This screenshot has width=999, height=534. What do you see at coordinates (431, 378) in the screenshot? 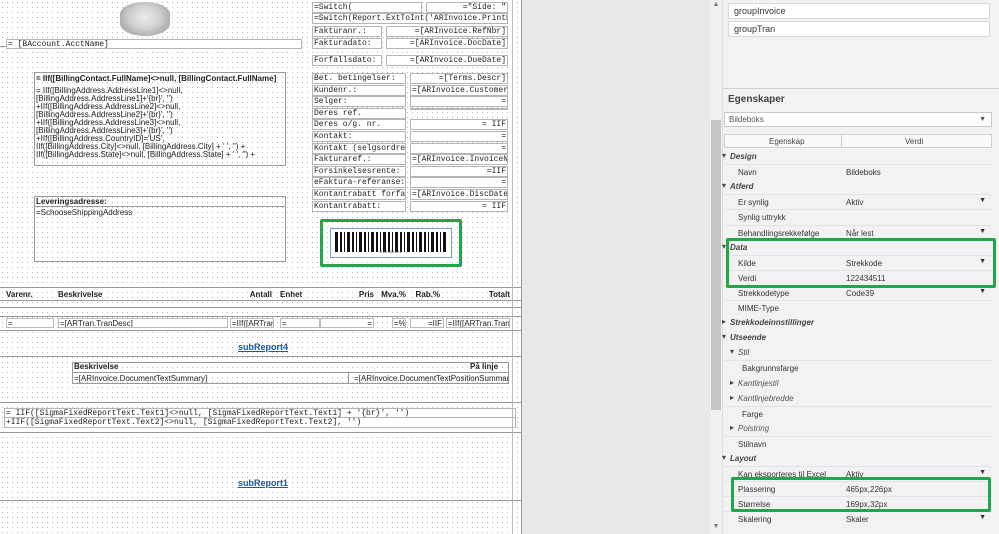
I see `document-text-position-field: =[ARInvoice.DocumentTextPositionSummary]` at bounding box center [431, 378].